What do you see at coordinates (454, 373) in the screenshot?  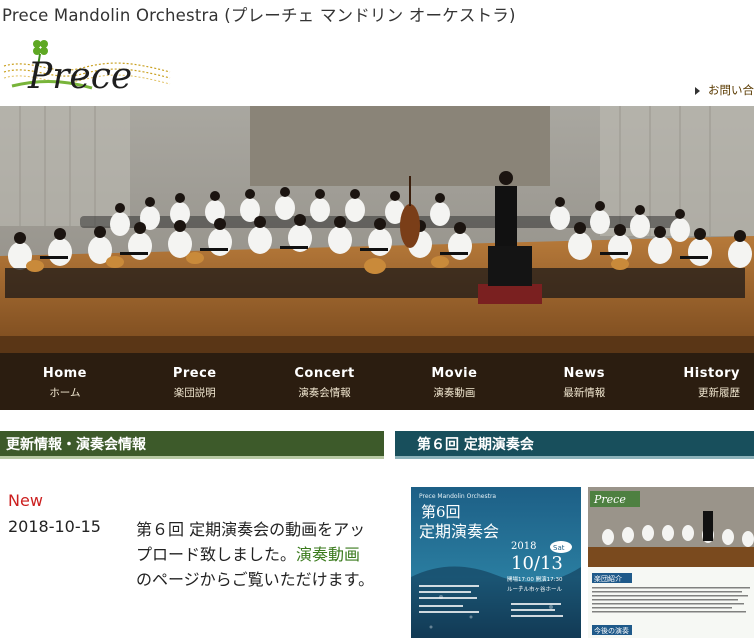 I see `nav-movie-label: Movie` at bounding box center [454, 373].